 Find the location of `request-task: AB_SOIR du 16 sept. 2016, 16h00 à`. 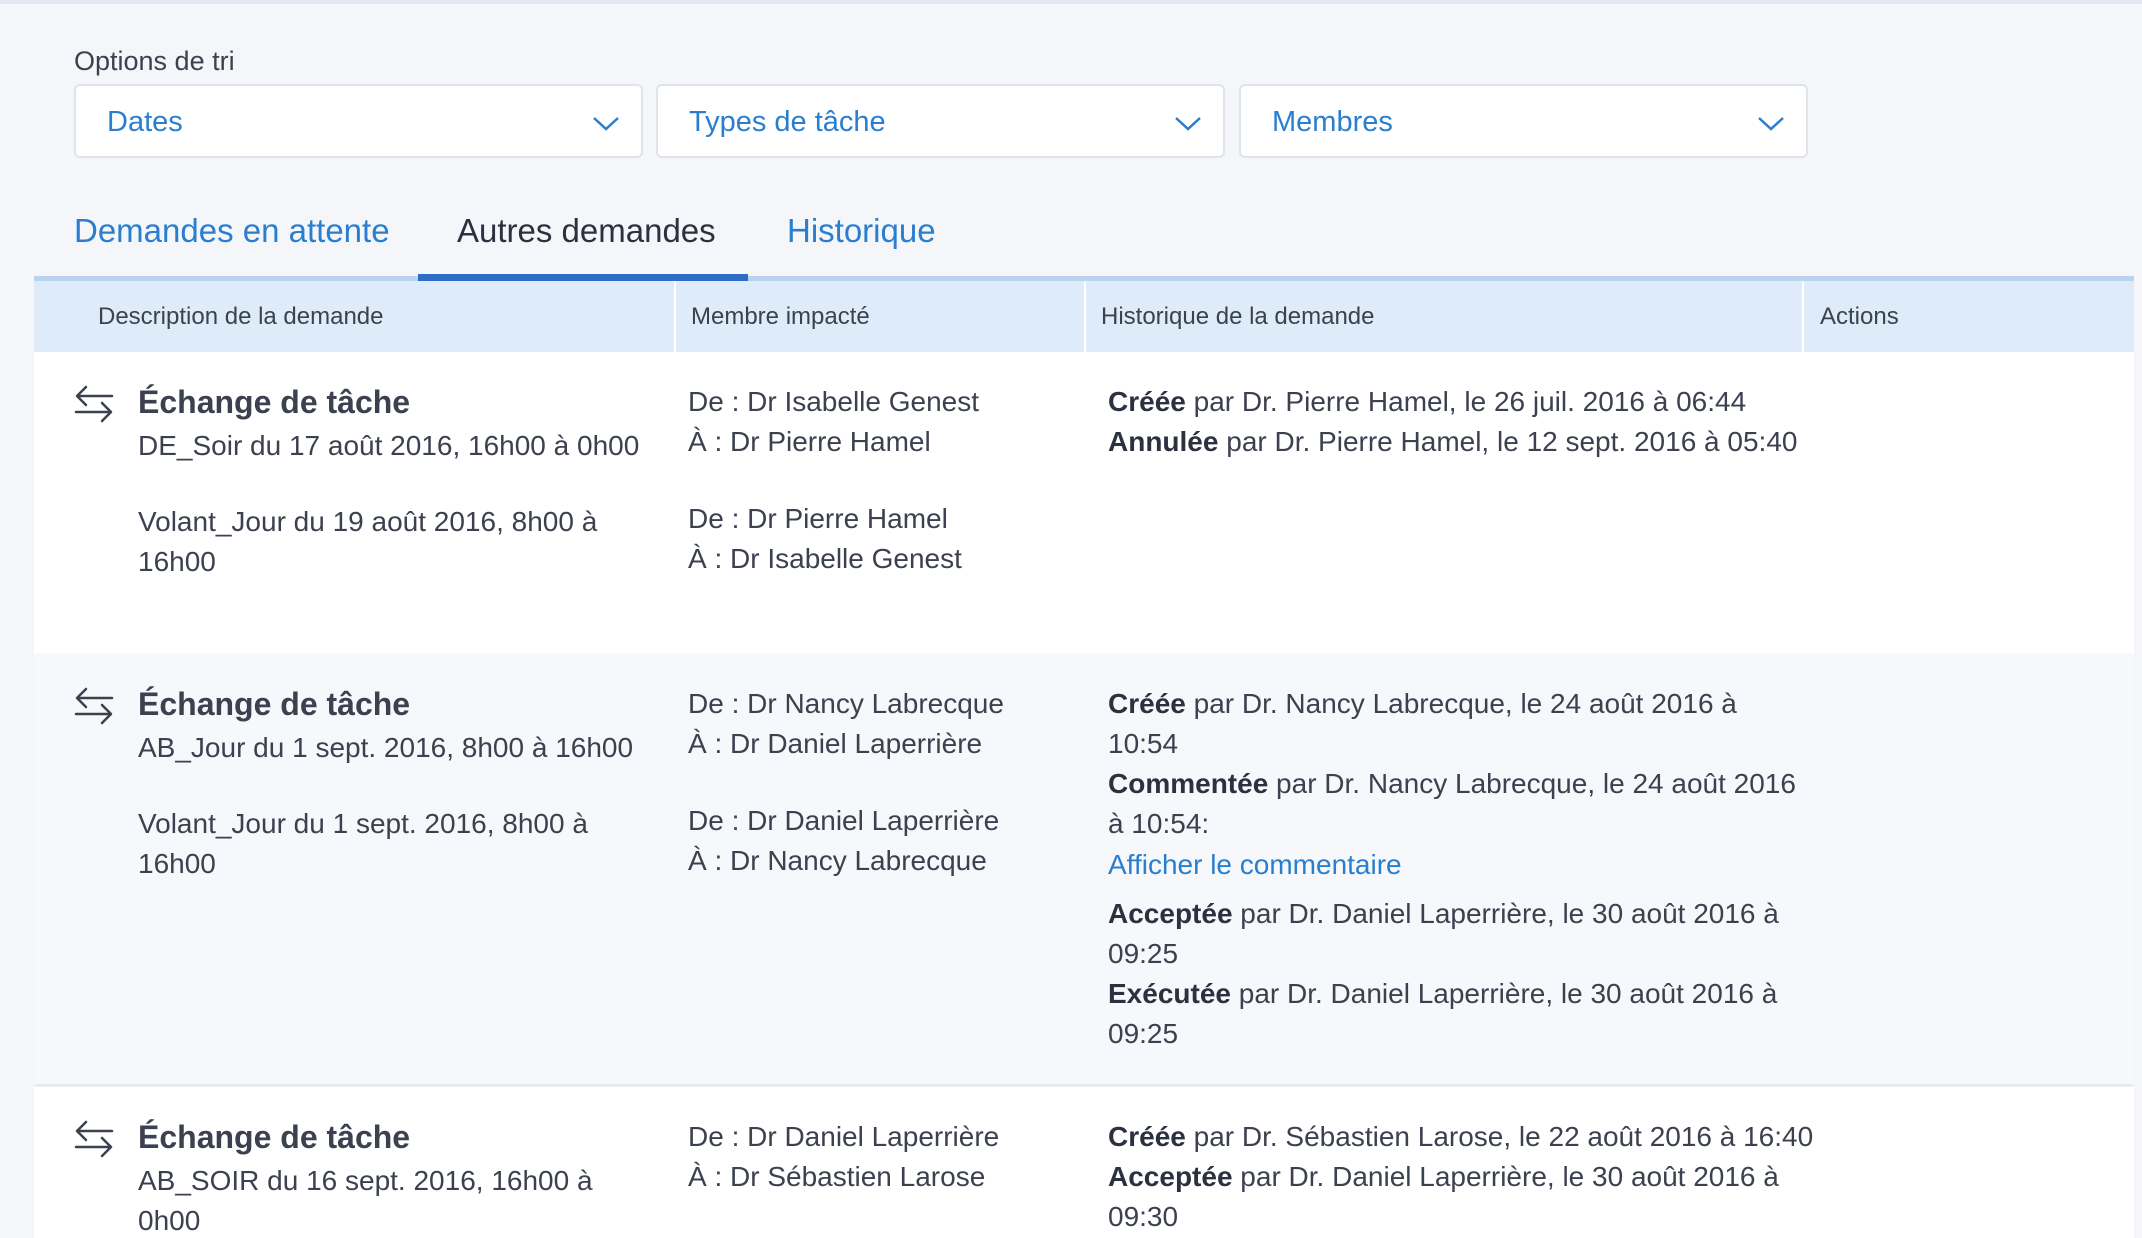

request-task: AB_SOIR du 16 sept. 2016, 16h00 à is located at coordinates (365, 1180).